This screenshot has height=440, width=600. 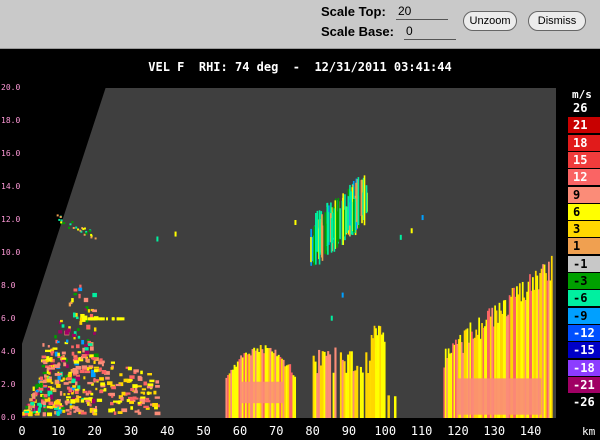 I want to click on legend-entry: -12, so click(x=584, y=332).